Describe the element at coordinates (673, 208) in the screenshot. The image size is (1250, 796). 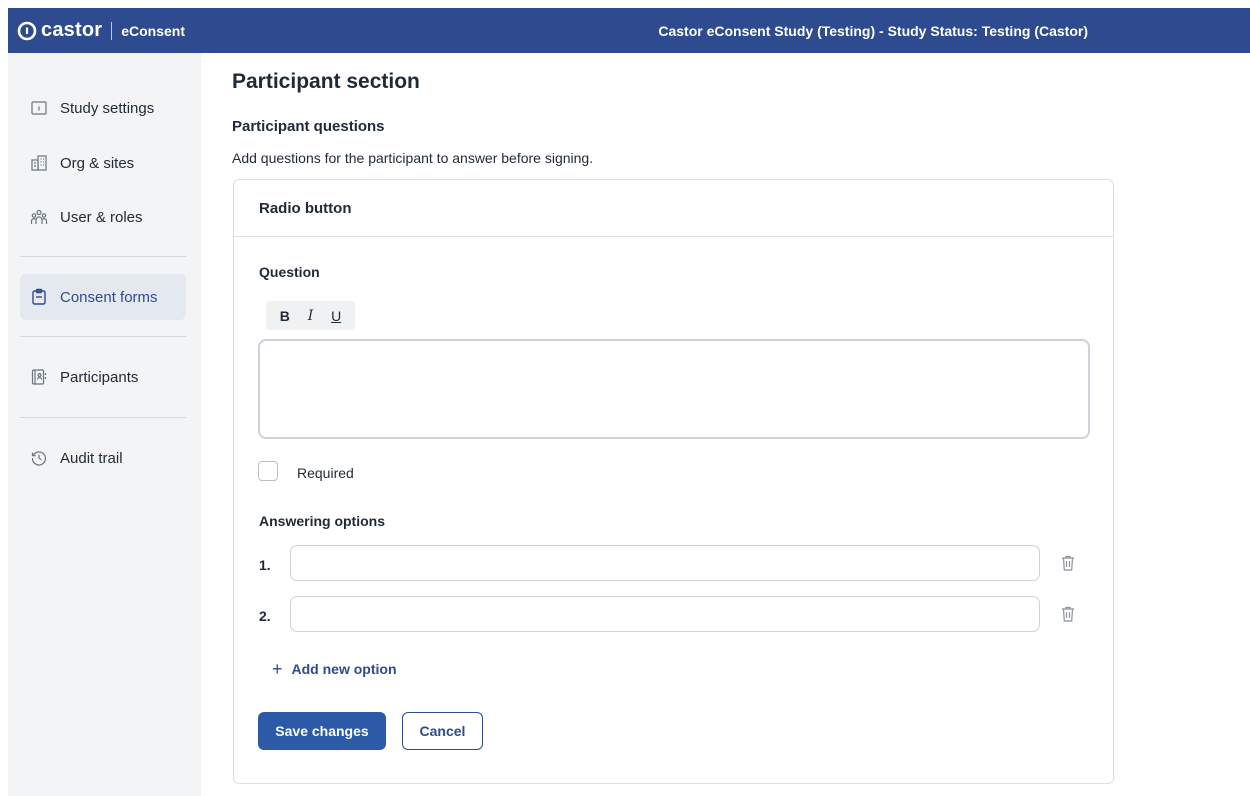
I see `card-header: Radio button` at that location.